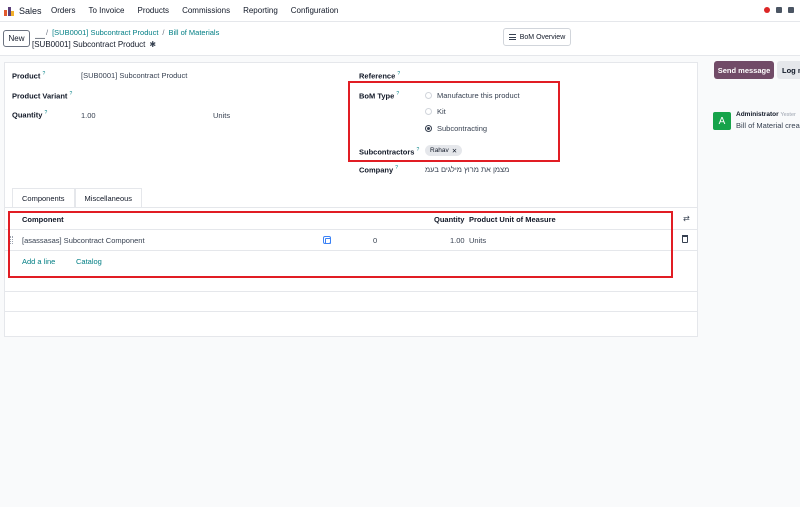 Image resolution: width=800 pixels, height=507 pixels. I want to click on navbar-systray, so click(779, 10).